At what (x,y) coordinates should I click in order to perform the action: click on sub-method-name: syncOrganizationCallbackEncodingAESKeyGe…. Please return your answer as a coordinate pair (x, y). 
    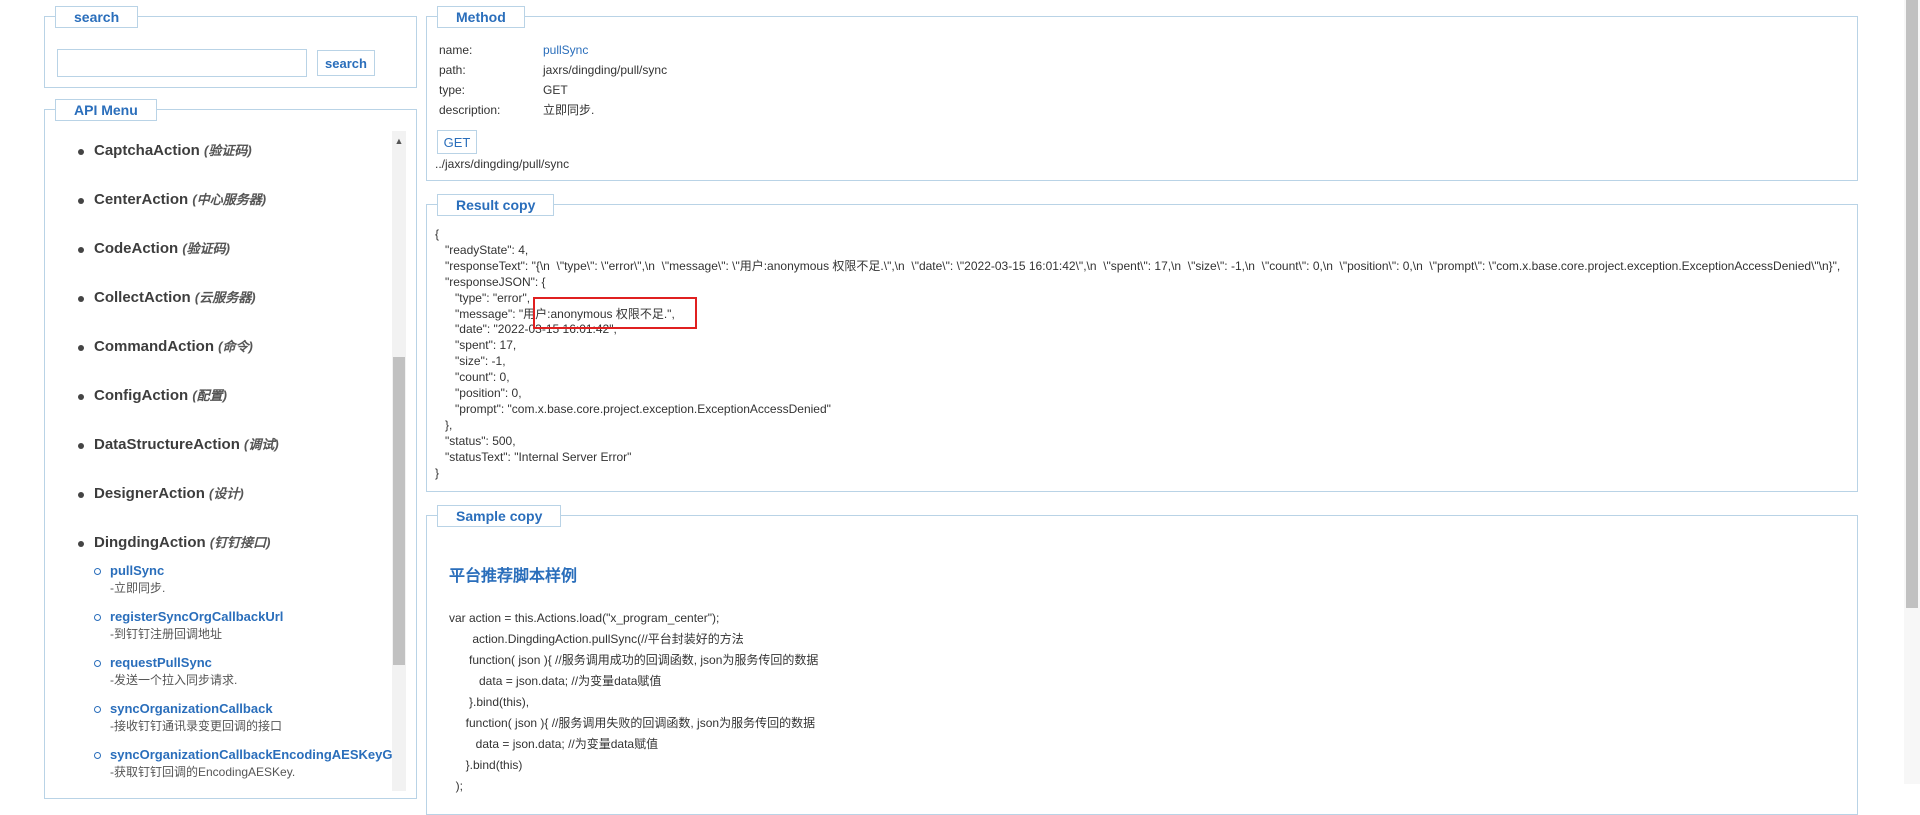
    Looking at the image, I should click on (251, 755).